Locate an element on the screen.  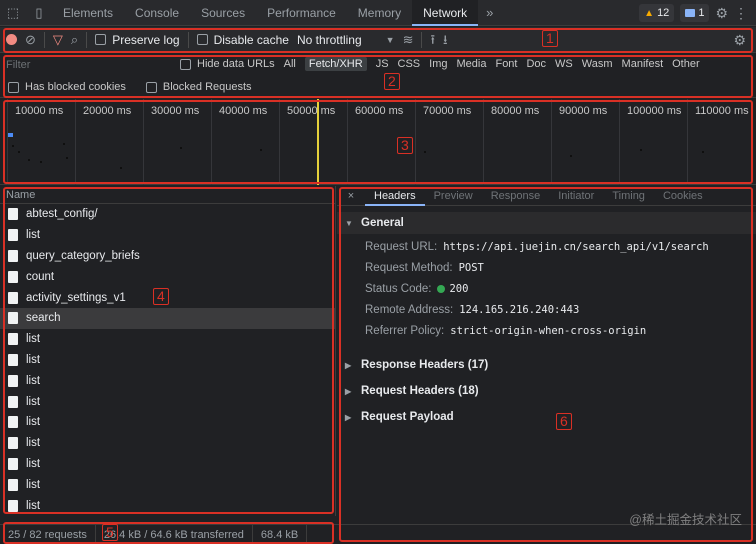
network-settings-gear-icon: ⚙ is located at coordinates (739, 40).